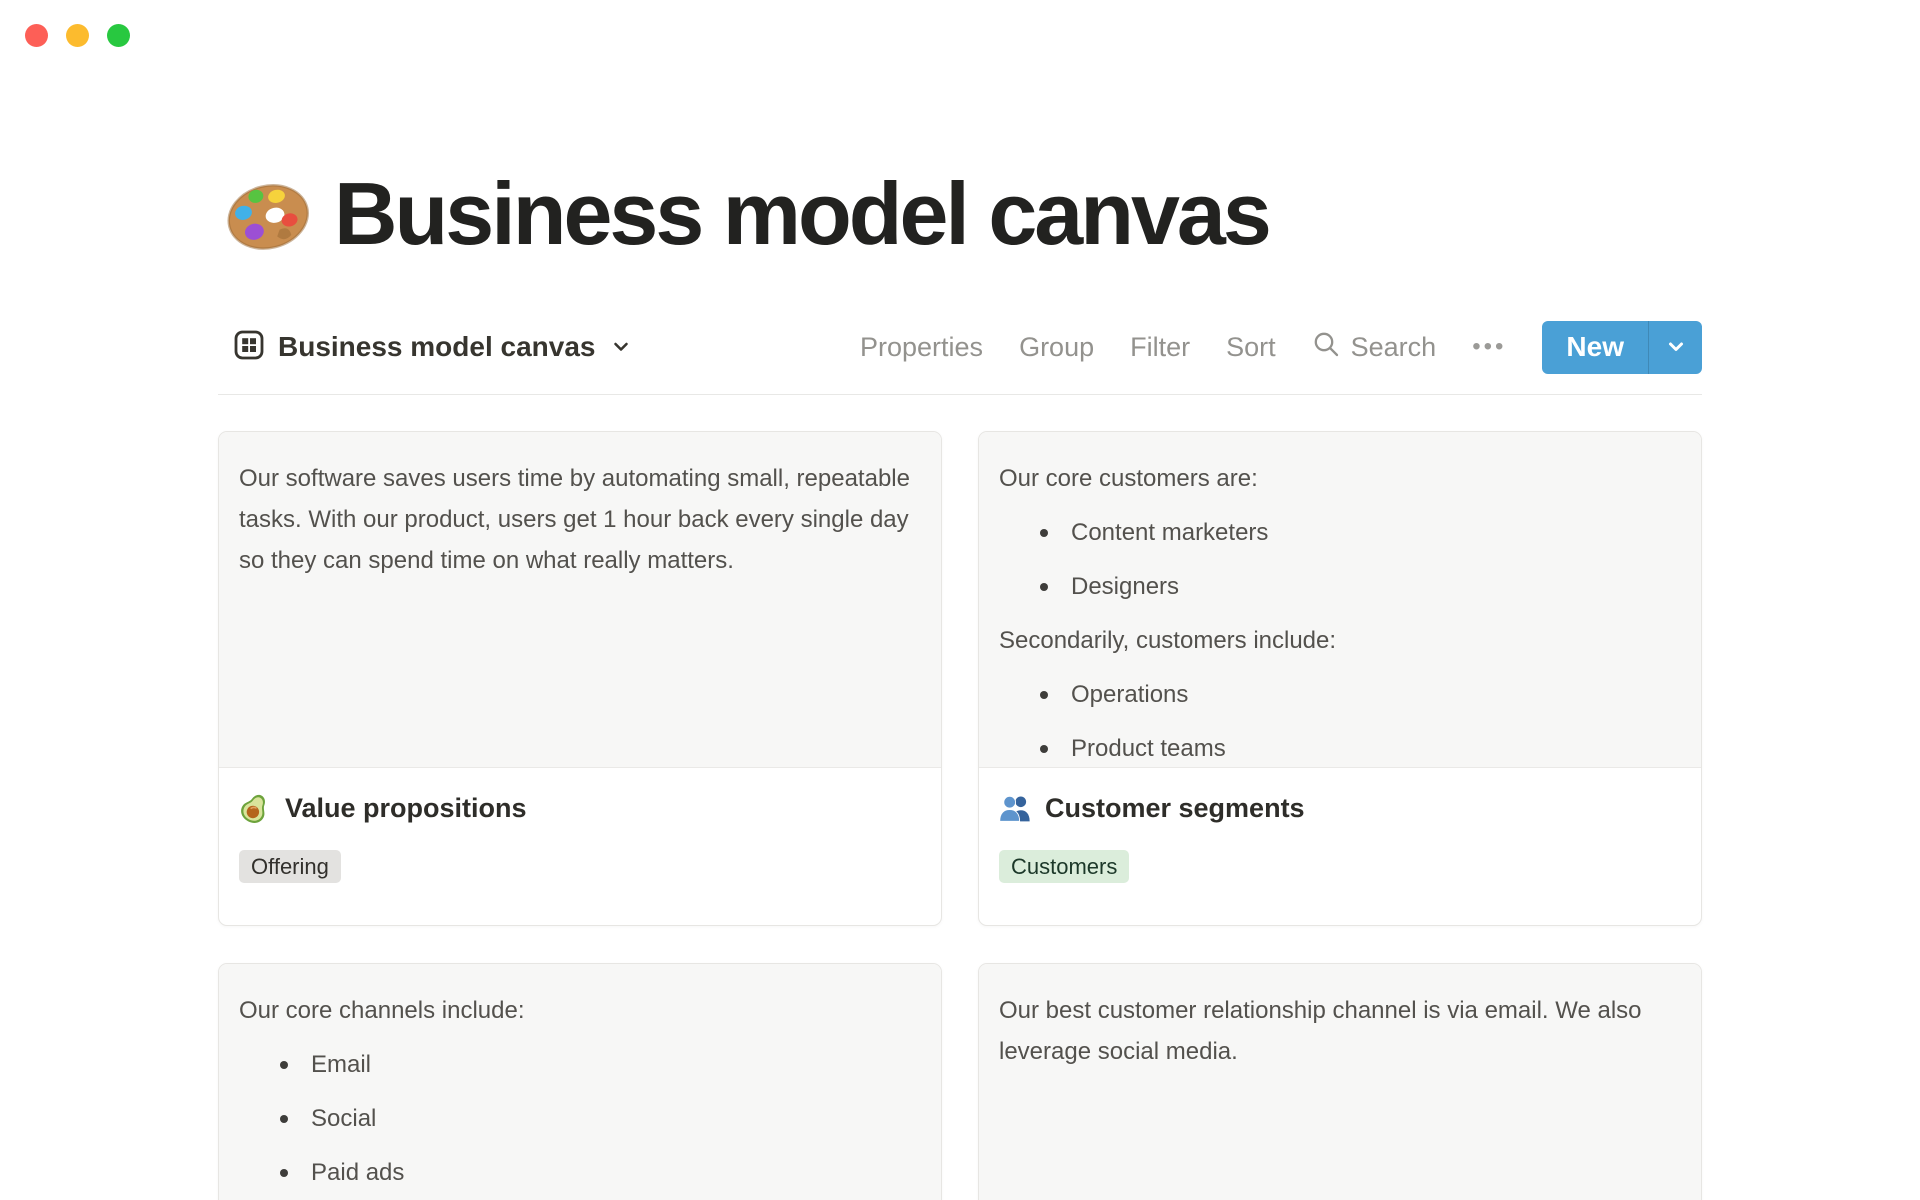 This screenshot has height=1200, width=1920. What do you see at coordinates (1675, 347) in the screenshot?
I see `new-button-chevron-icon` at bounding box center [1675, 347].